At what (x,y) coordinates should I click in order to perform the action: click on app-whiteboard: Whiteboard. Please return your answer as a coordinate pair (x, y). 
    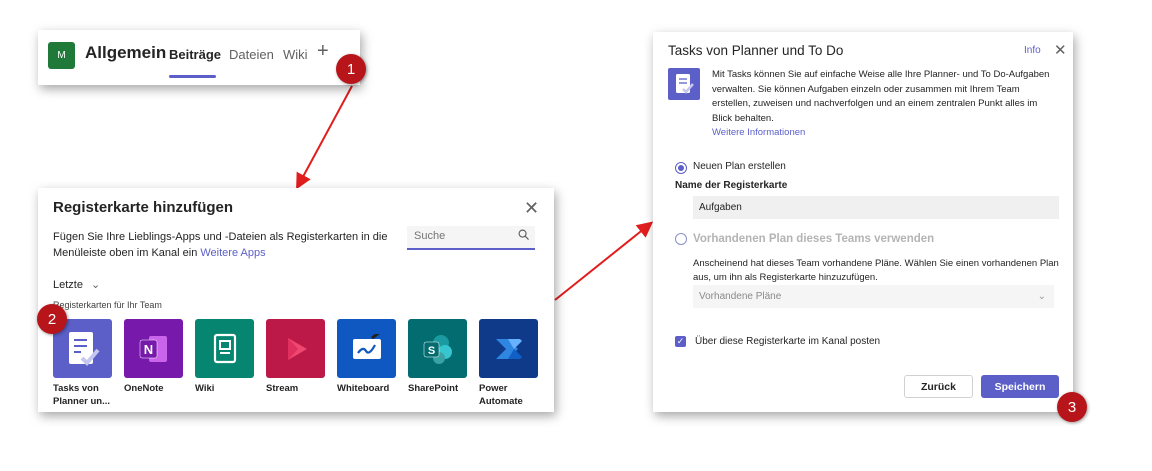
    Looking at the image, I should click on (366, 363).